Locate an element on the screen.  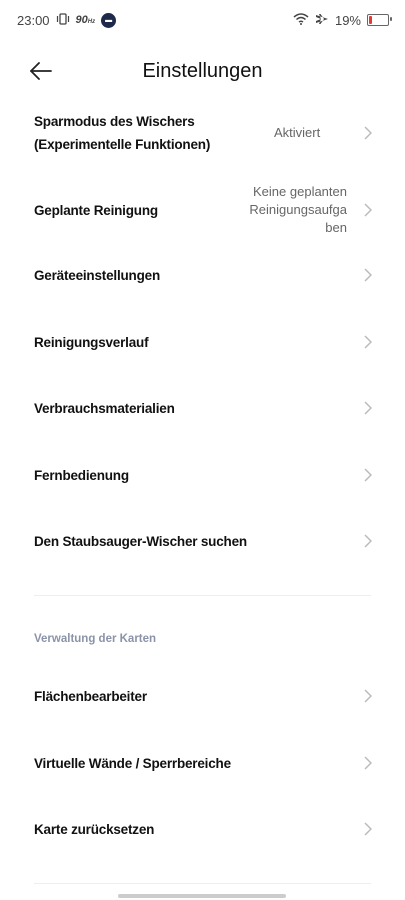
row-label: Virtuelle Wände / Sperrbereiche is located at coordinates (132, 763).